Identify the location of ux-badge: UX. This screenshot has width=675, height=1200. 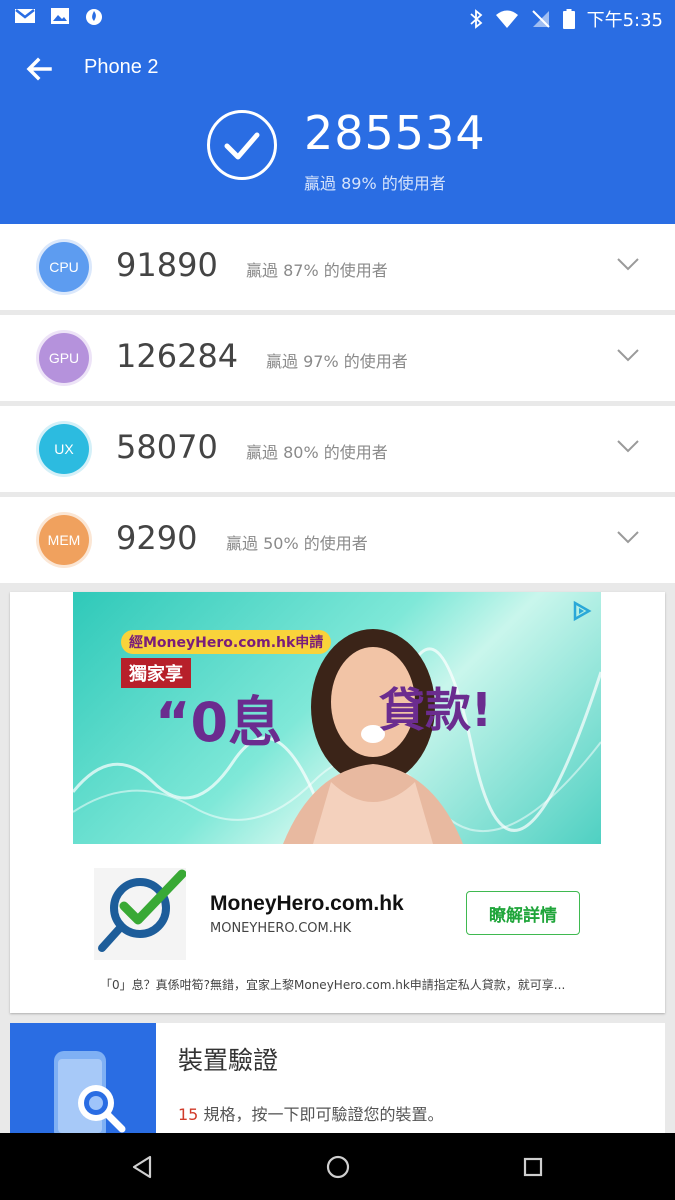
(64, 449).